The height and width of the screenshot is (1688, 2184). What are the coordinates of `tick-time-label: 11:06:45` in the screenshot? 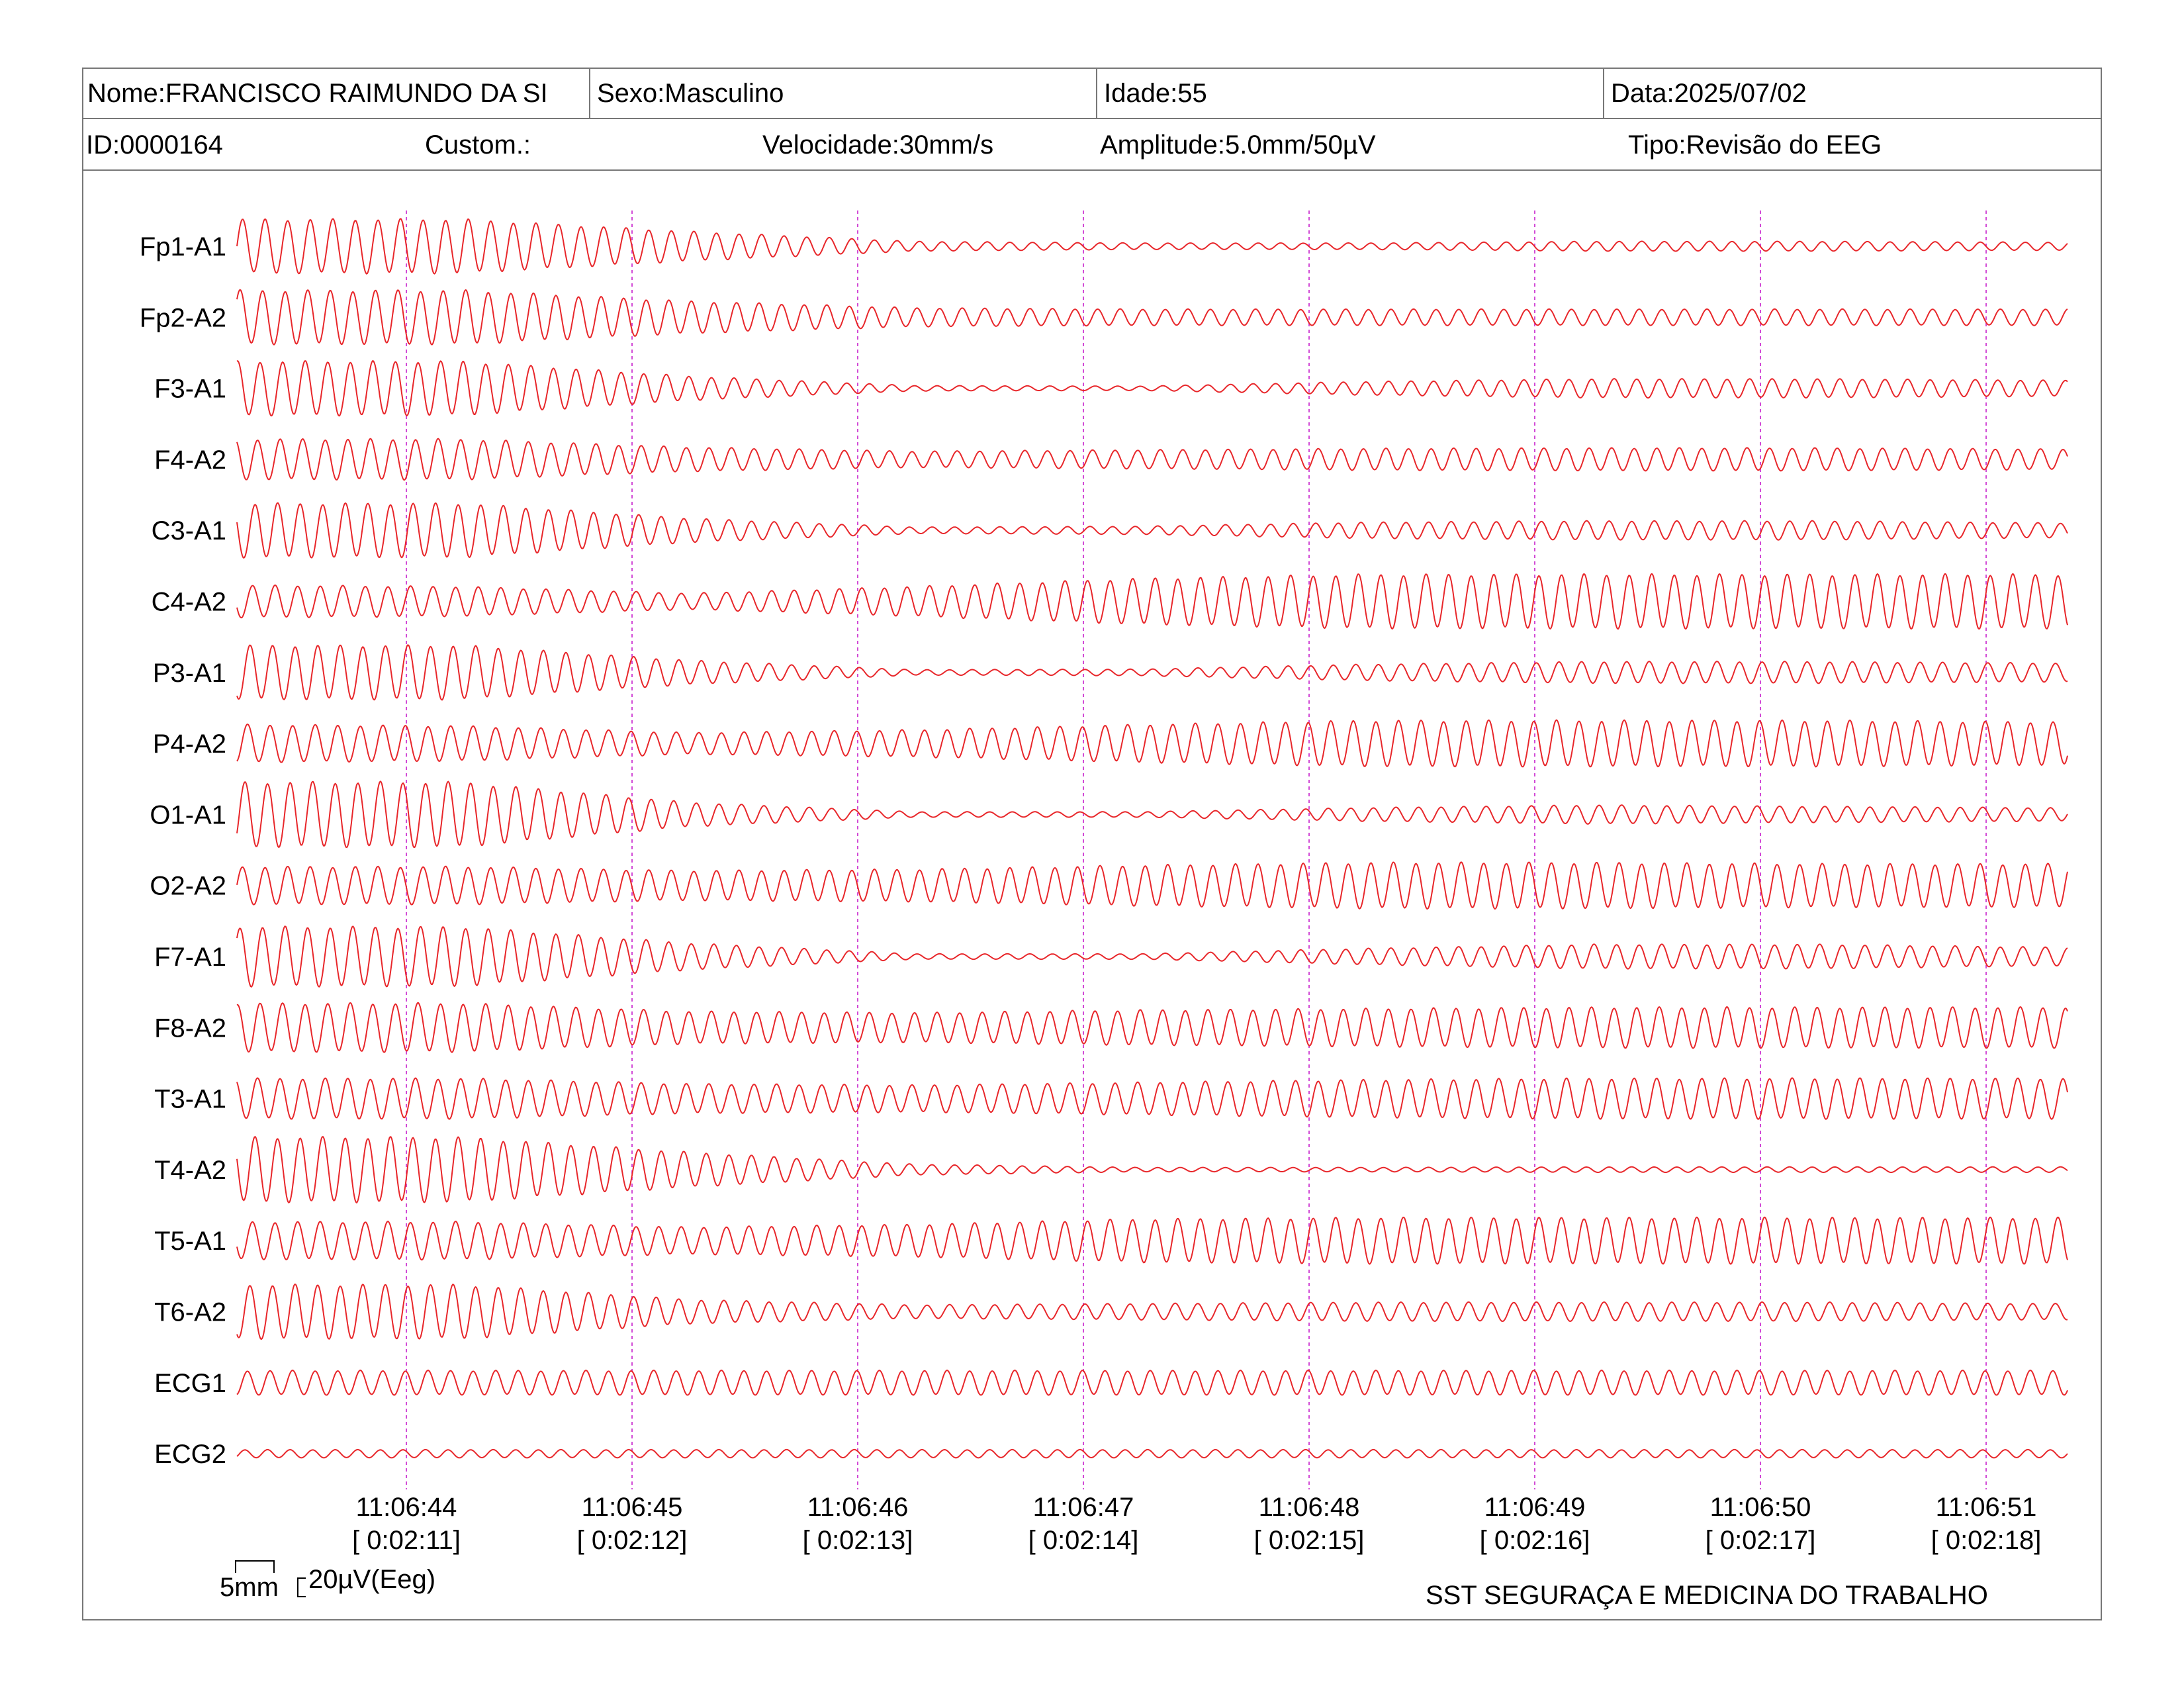 It's located at (632, 1507).